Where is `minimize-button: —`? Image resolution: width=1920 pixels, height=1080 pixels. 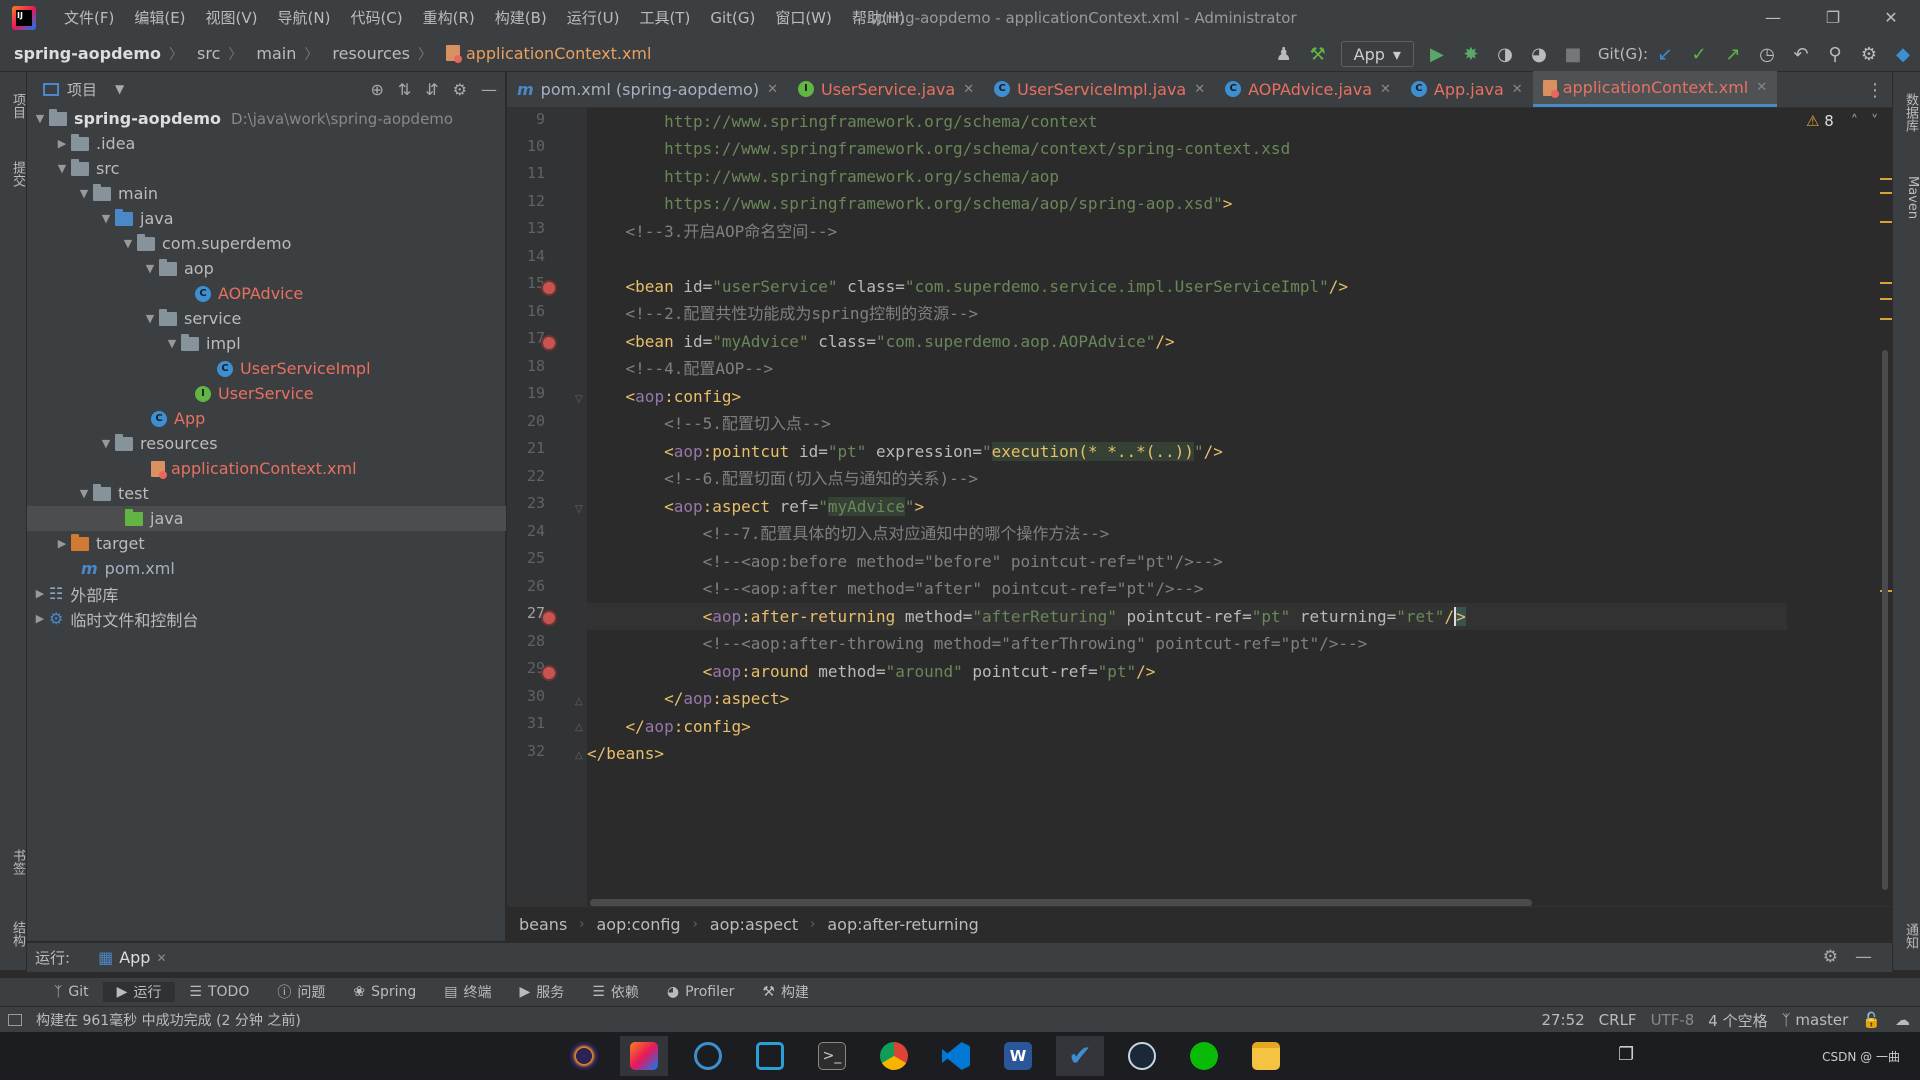
minimize-button: — is located at coordinates (1773, 18).